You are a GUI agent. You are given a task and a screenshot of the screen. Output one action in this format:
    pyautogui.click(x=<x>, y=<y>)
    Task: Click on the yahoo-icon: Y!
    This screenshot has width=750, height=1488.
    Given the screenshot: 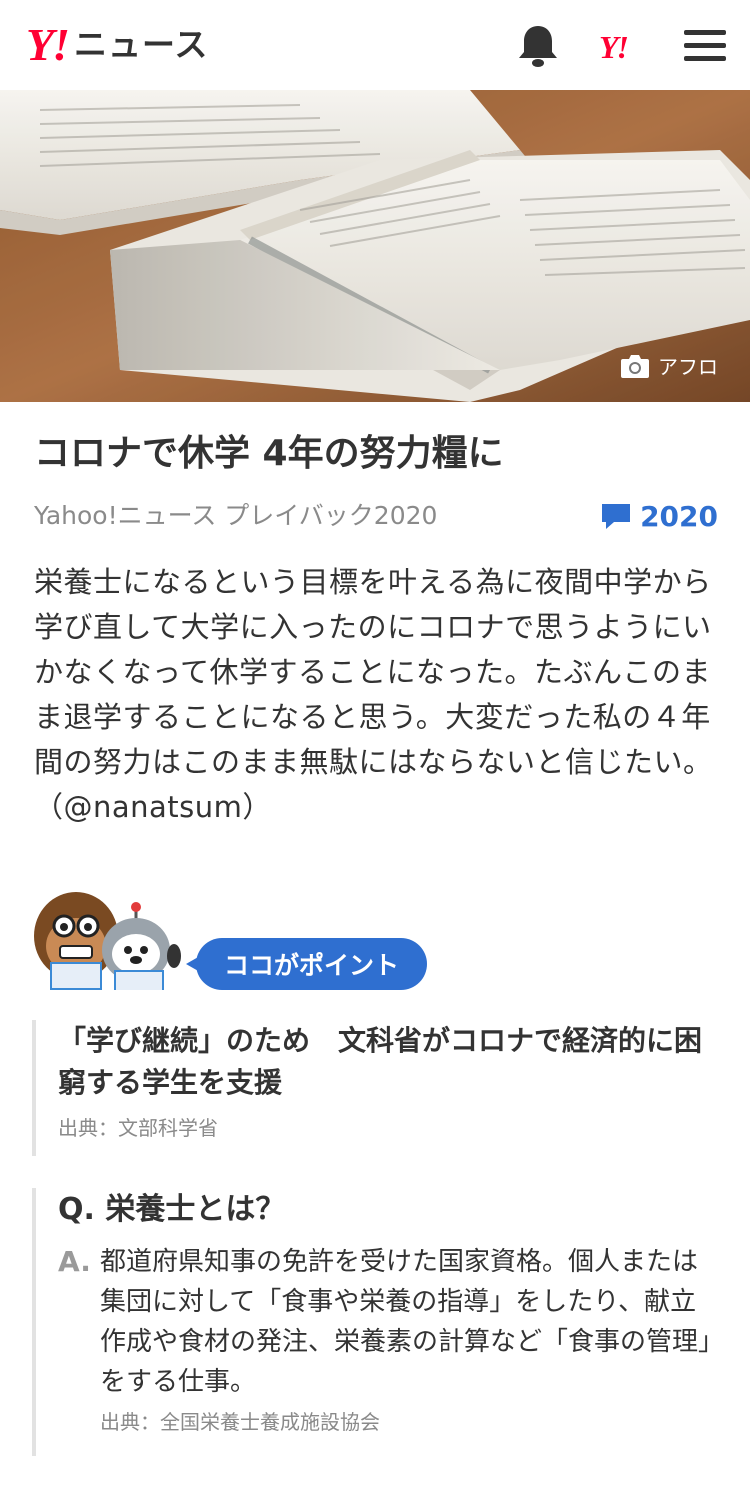 What is the action you would take?
    pyautogui.click(x=614, y=47)
    